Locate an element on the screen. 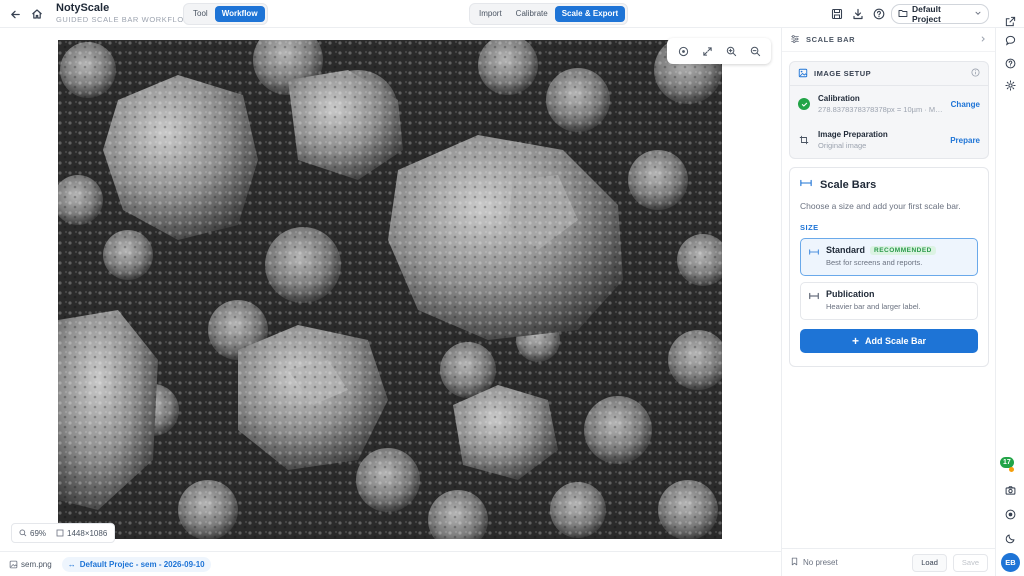 The height and width of the screenshot is (576, 1024). right-rail: 17 EB is located at coordinates (1009, 296).